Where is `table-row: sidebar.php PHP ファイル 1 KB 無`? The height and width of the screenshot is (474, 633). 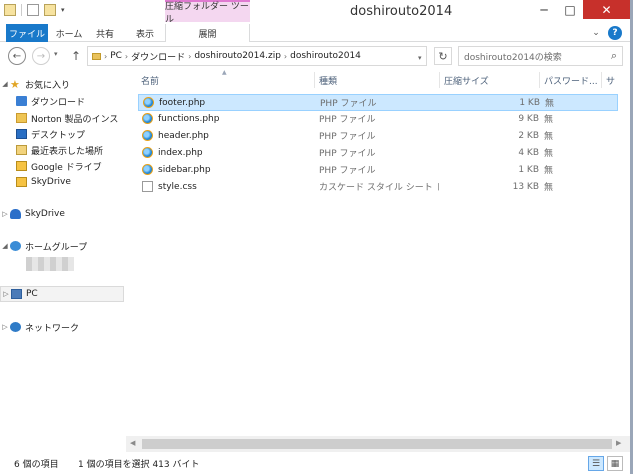 table-row: sidebar.php PHP ファイル 1 KB 無 is located at coordinates (378, 170).